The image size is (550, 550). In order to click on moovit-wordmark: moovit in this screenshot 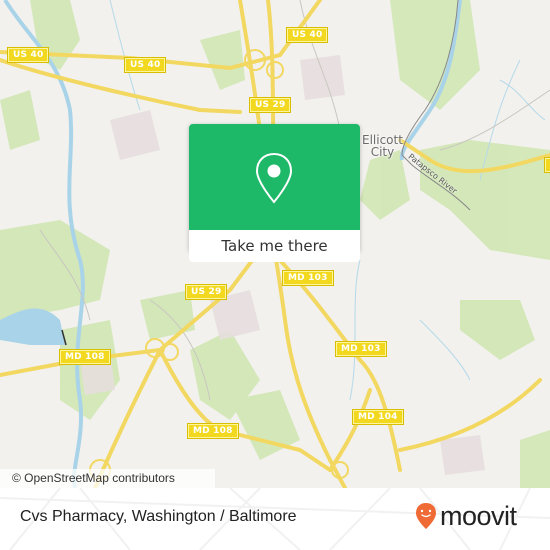, I will do `click(478, 516)`.